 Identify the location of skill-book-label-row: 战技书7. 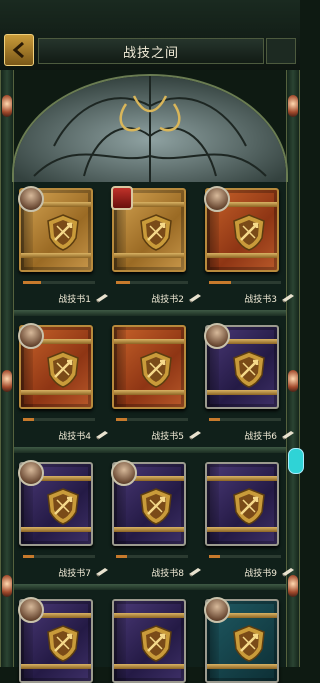
(66, 568).